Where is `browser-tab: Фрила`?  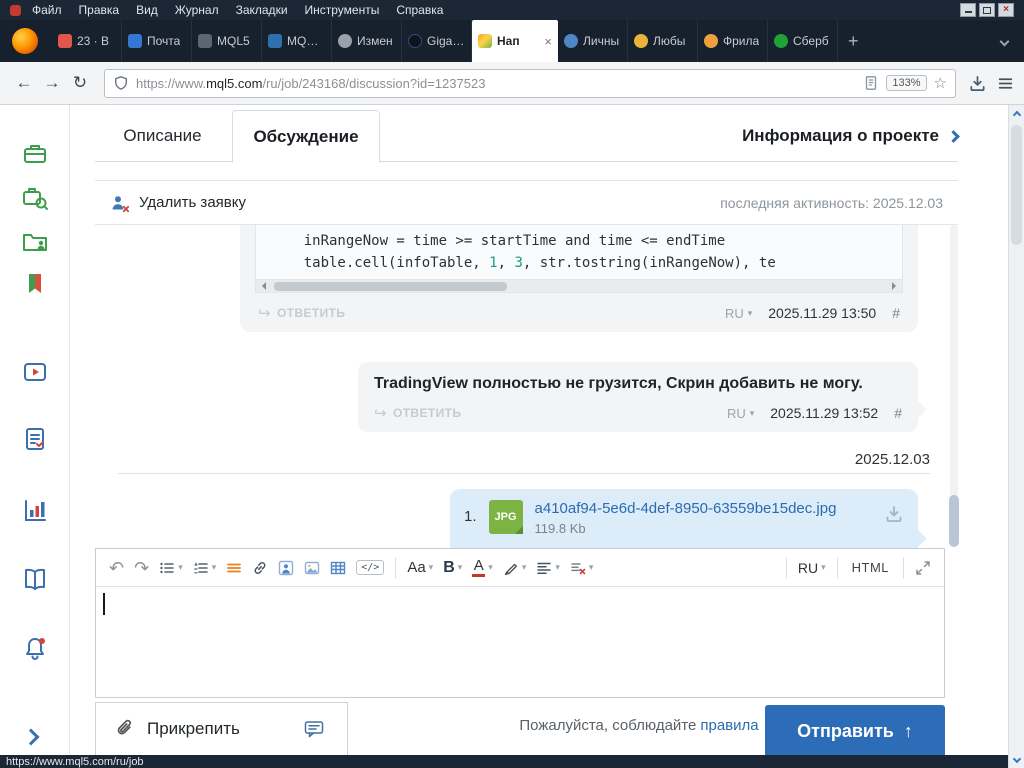 browser-tab: Фрила is located at coordinates (733, 41).